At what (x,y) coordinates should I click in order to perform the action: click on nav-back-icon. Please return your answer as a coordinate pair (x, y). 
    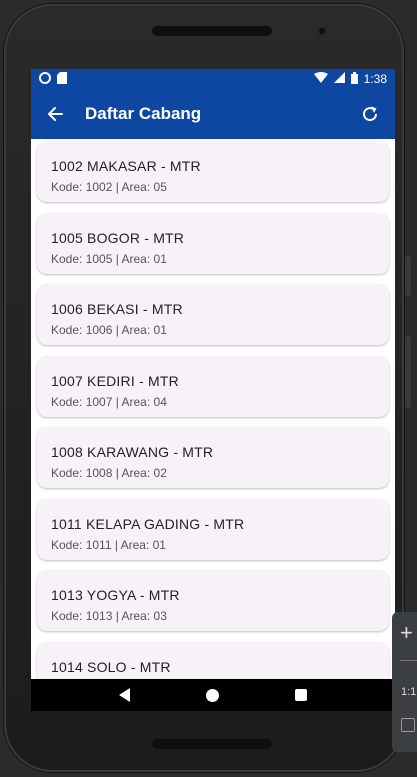
    Looking at the image, I should click on (124, 695).